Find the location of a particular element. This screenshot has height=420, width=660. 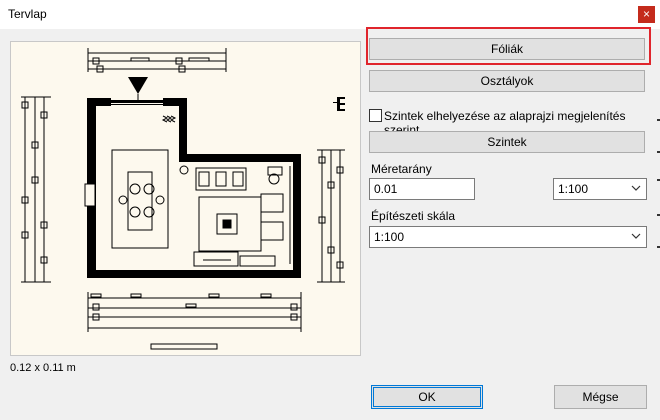

architectural-scale-value: 1:100 is located at coordinates (389, 237).